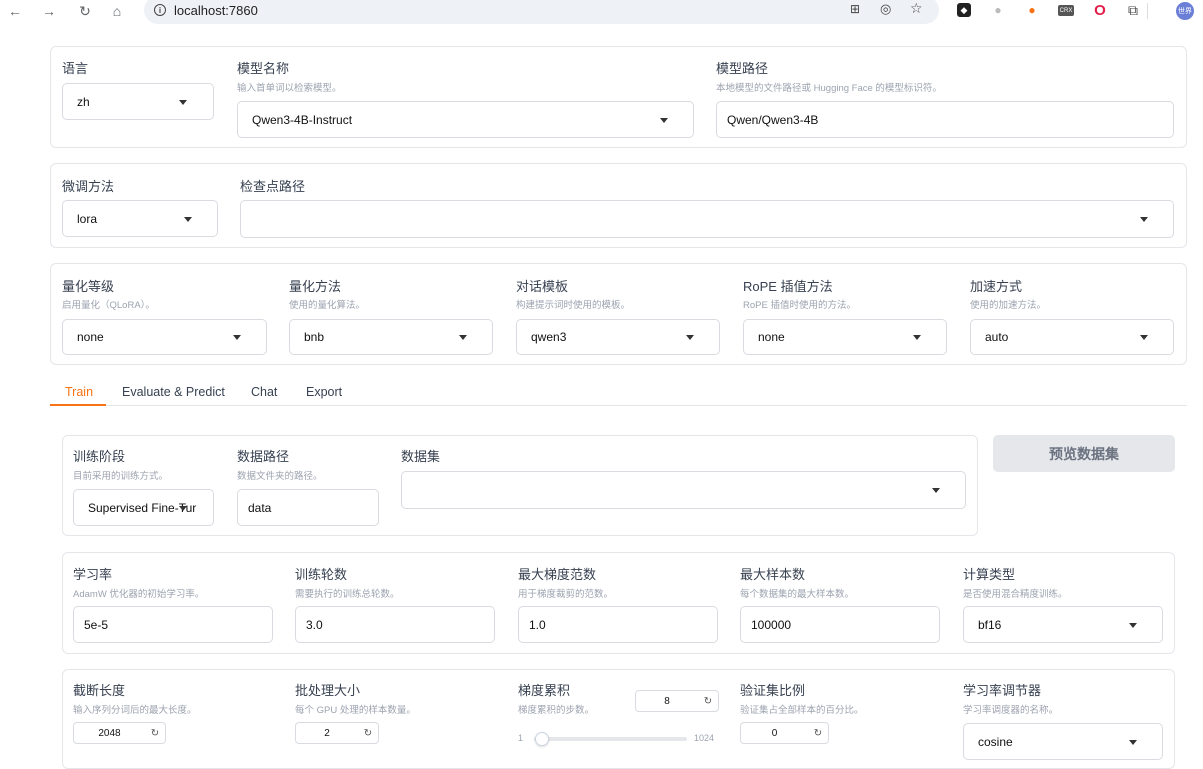  Describe the element at coordinates (315, 286) in the screenshot. I see `quant-method-label: 量化方法` at that location.